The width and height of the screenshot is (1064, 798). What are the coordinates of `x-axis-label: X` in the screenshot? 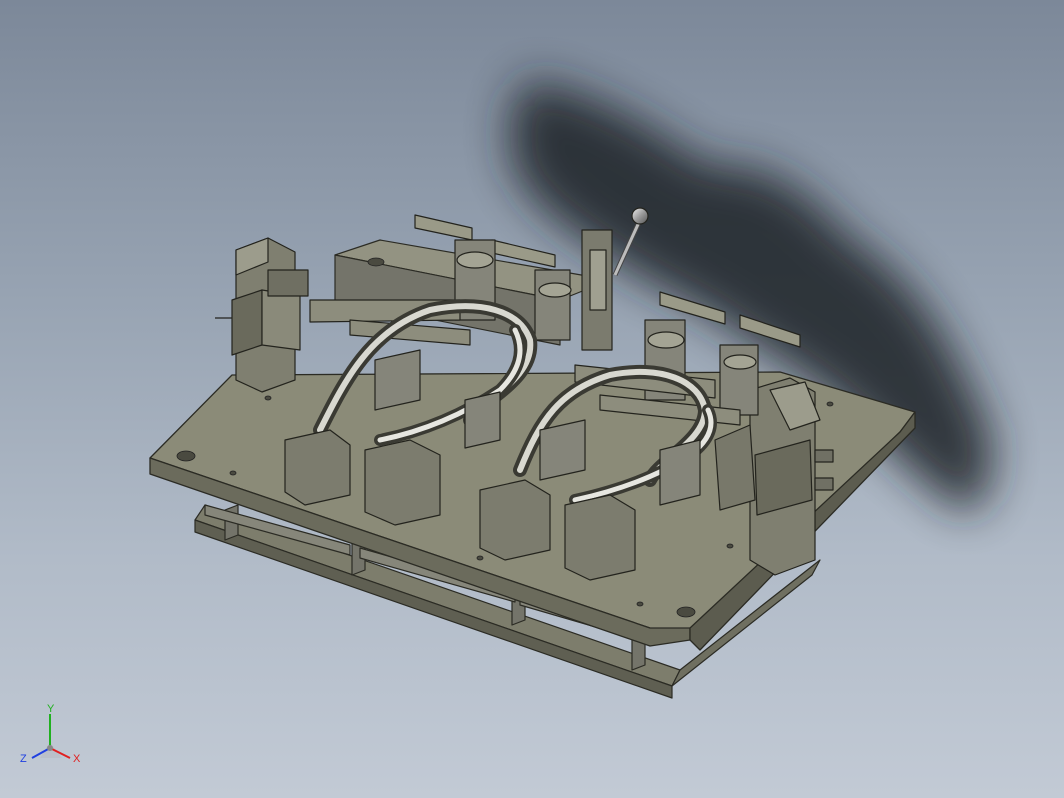 It's located at (77, 759).